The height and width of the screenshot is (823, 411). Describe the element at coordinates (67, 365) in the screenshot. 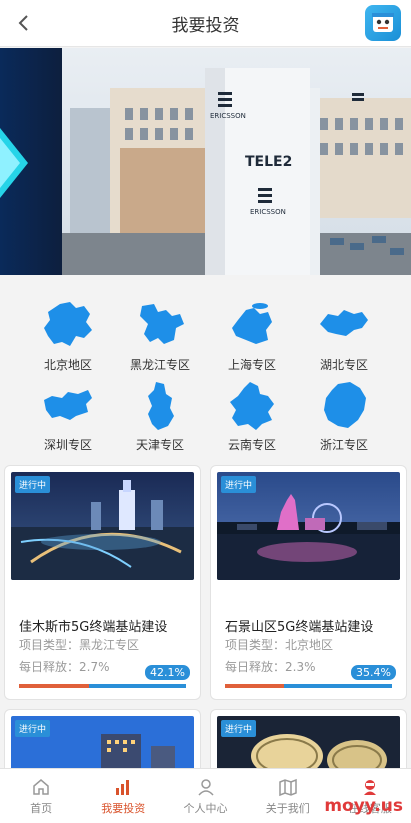

I see `region-label: 北京地区` at that location.